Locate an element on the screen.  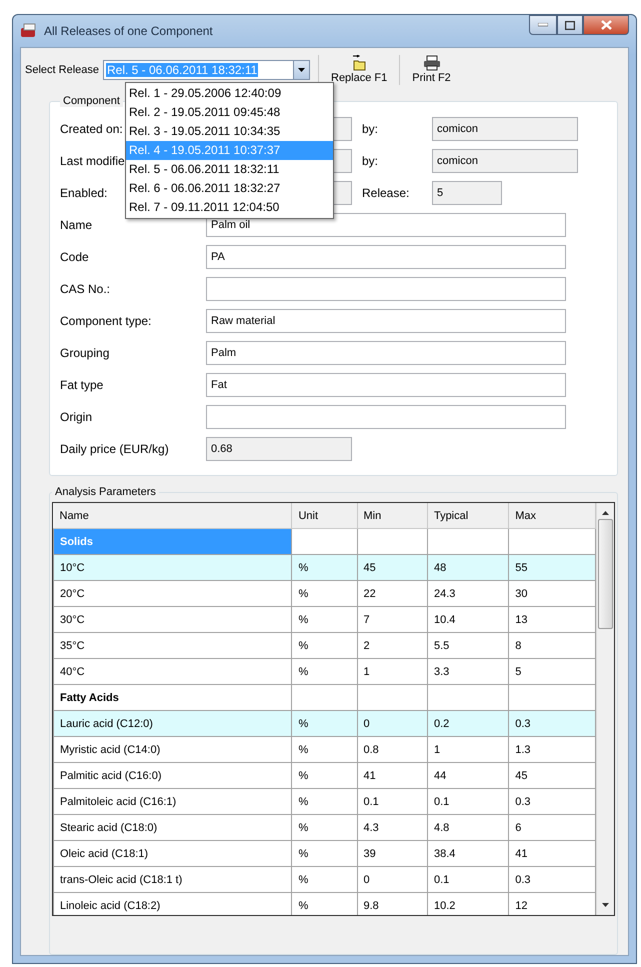
table-cell: 39 is located at coordinates (392, 853).